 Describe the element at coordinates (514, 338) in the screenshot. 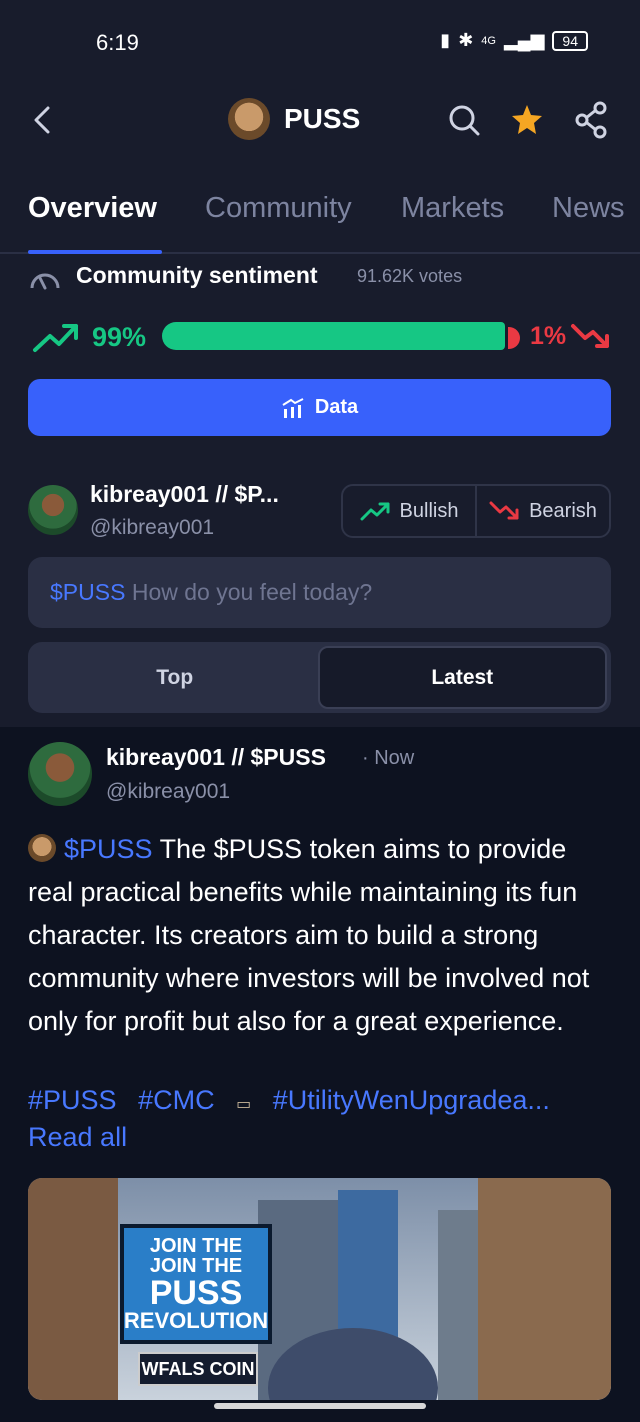

I see `bearish-bar` at that location.